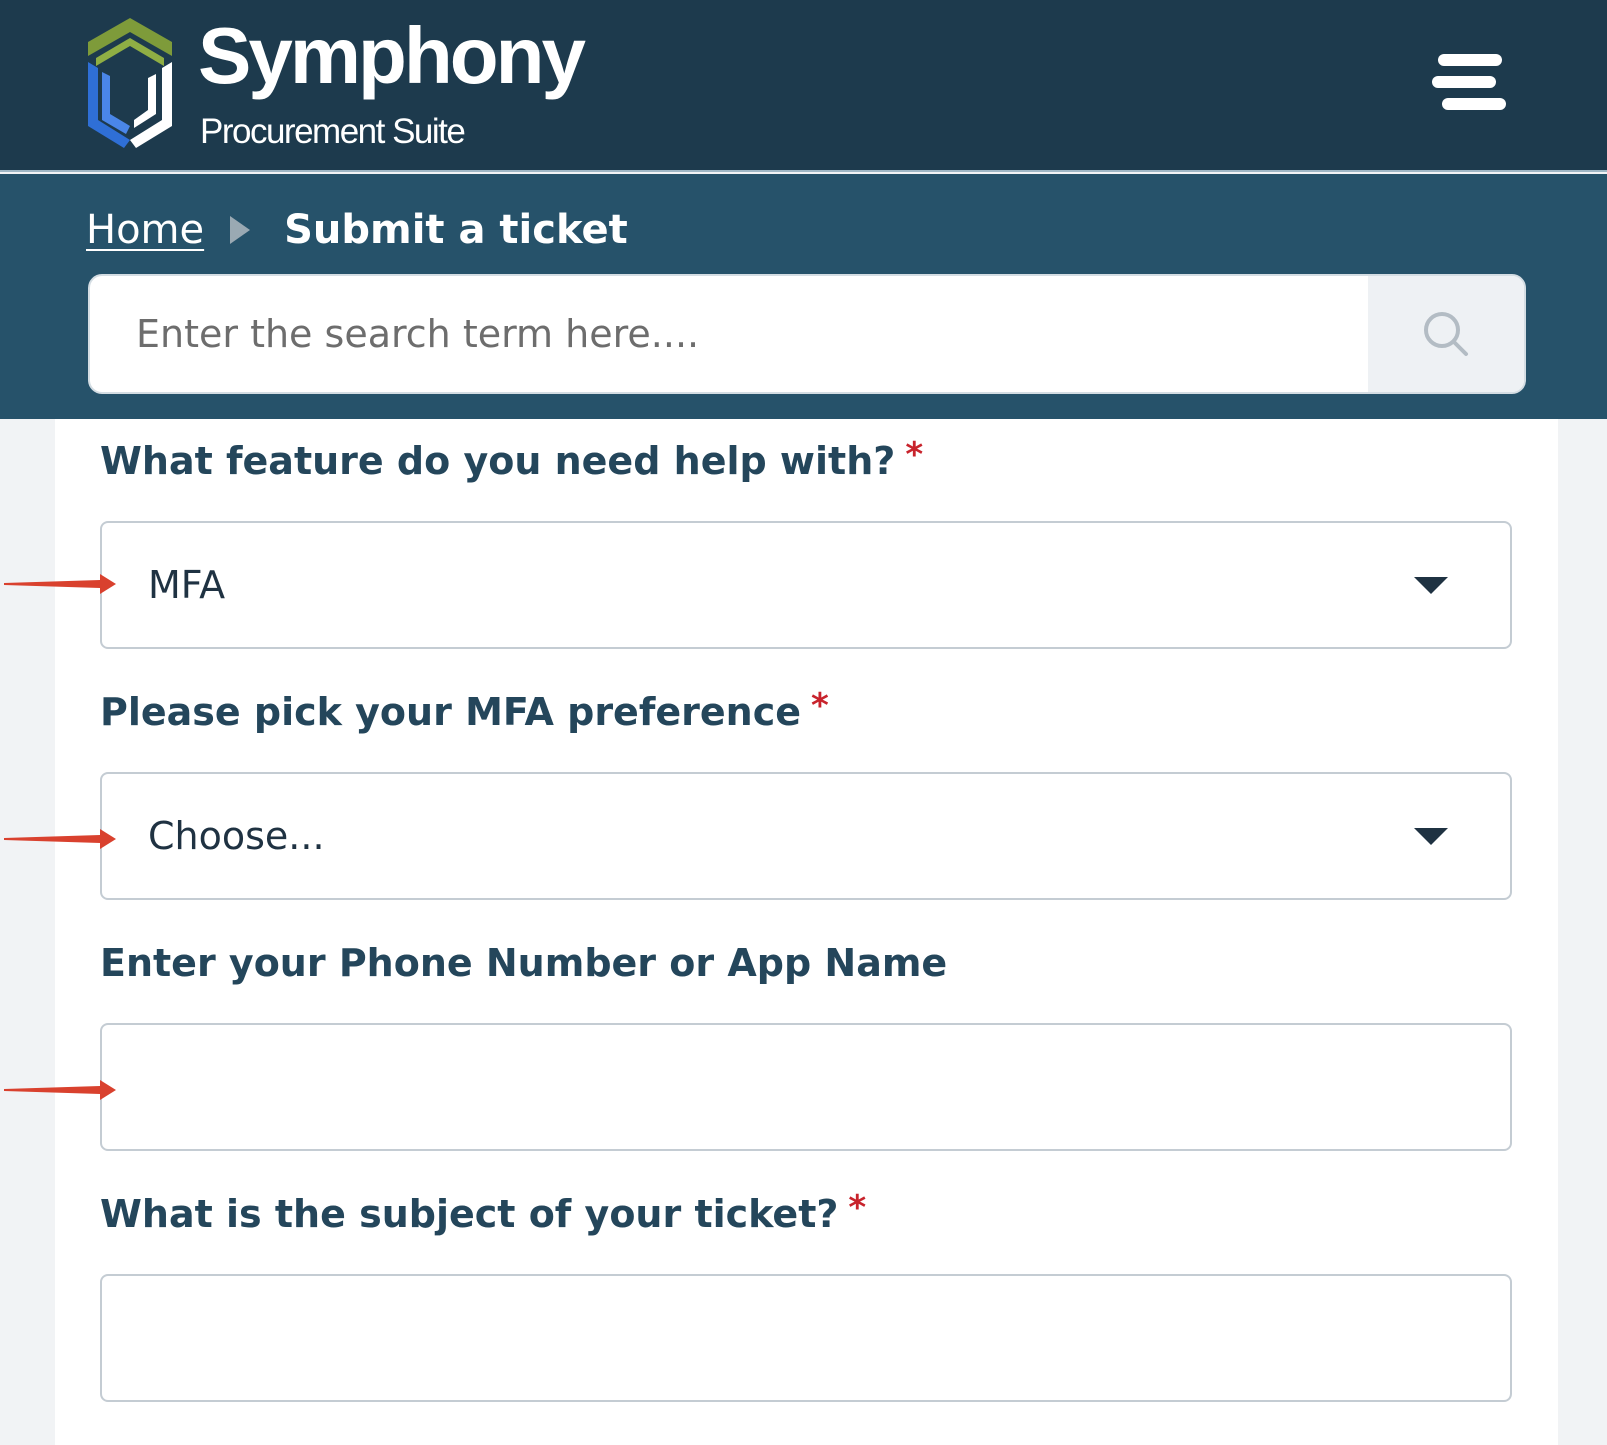 Image resolution: width=1607 pixels, height=1445 pixels. What do you see at coordinates (145, 230) in the screenshot?
I see `breadcrumb-home-link: Home` at bounding box center [145, 230].